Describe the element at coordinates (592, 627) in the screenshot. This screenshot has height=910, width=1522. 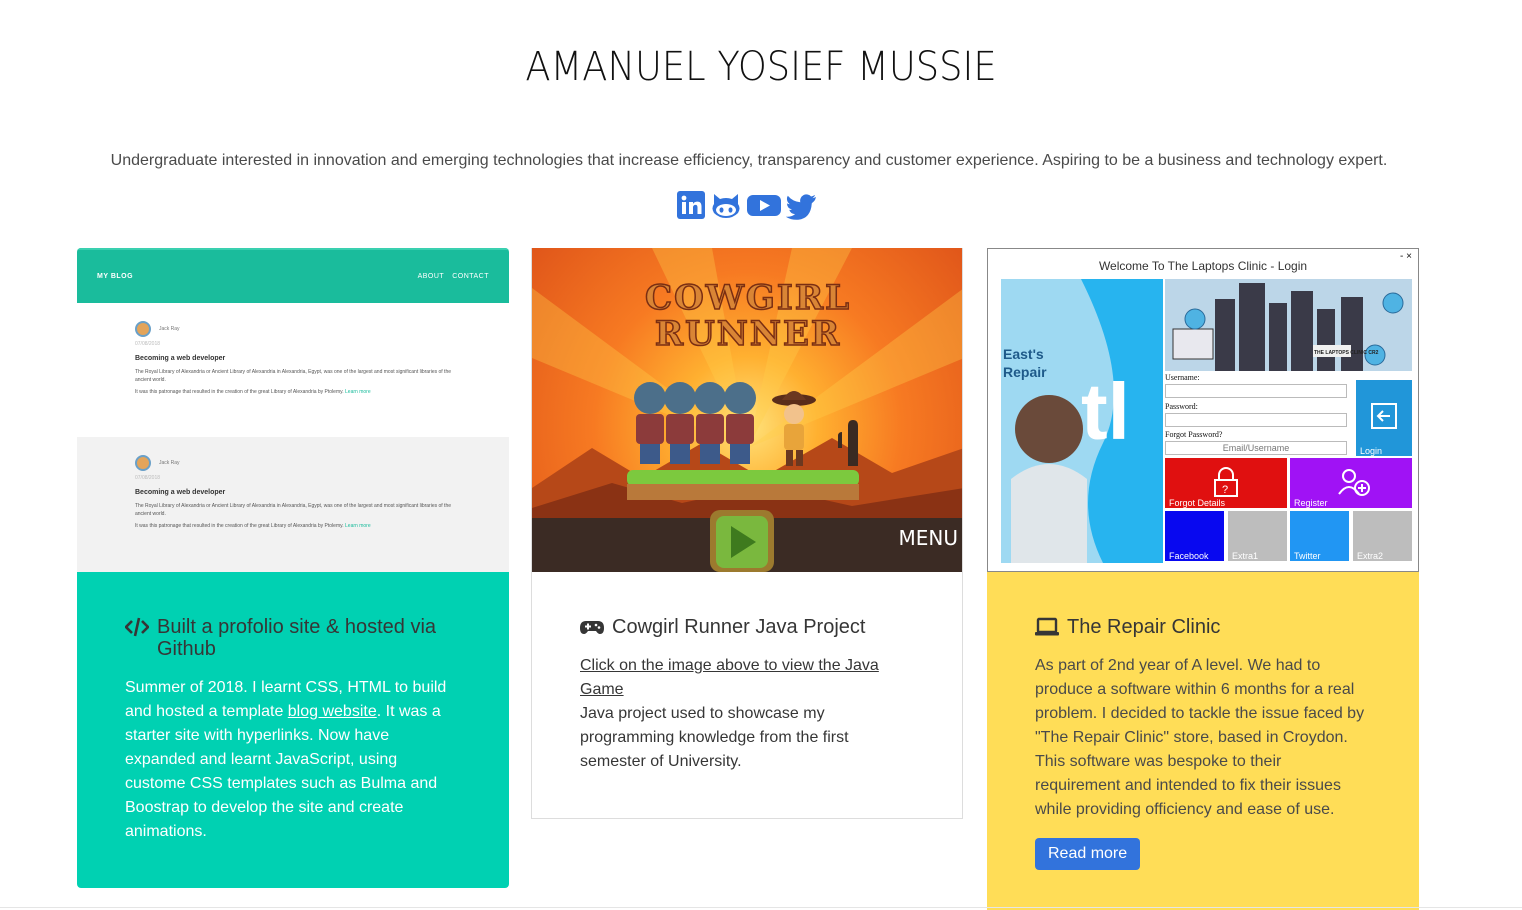
I see `gamepad-icon` at that location.